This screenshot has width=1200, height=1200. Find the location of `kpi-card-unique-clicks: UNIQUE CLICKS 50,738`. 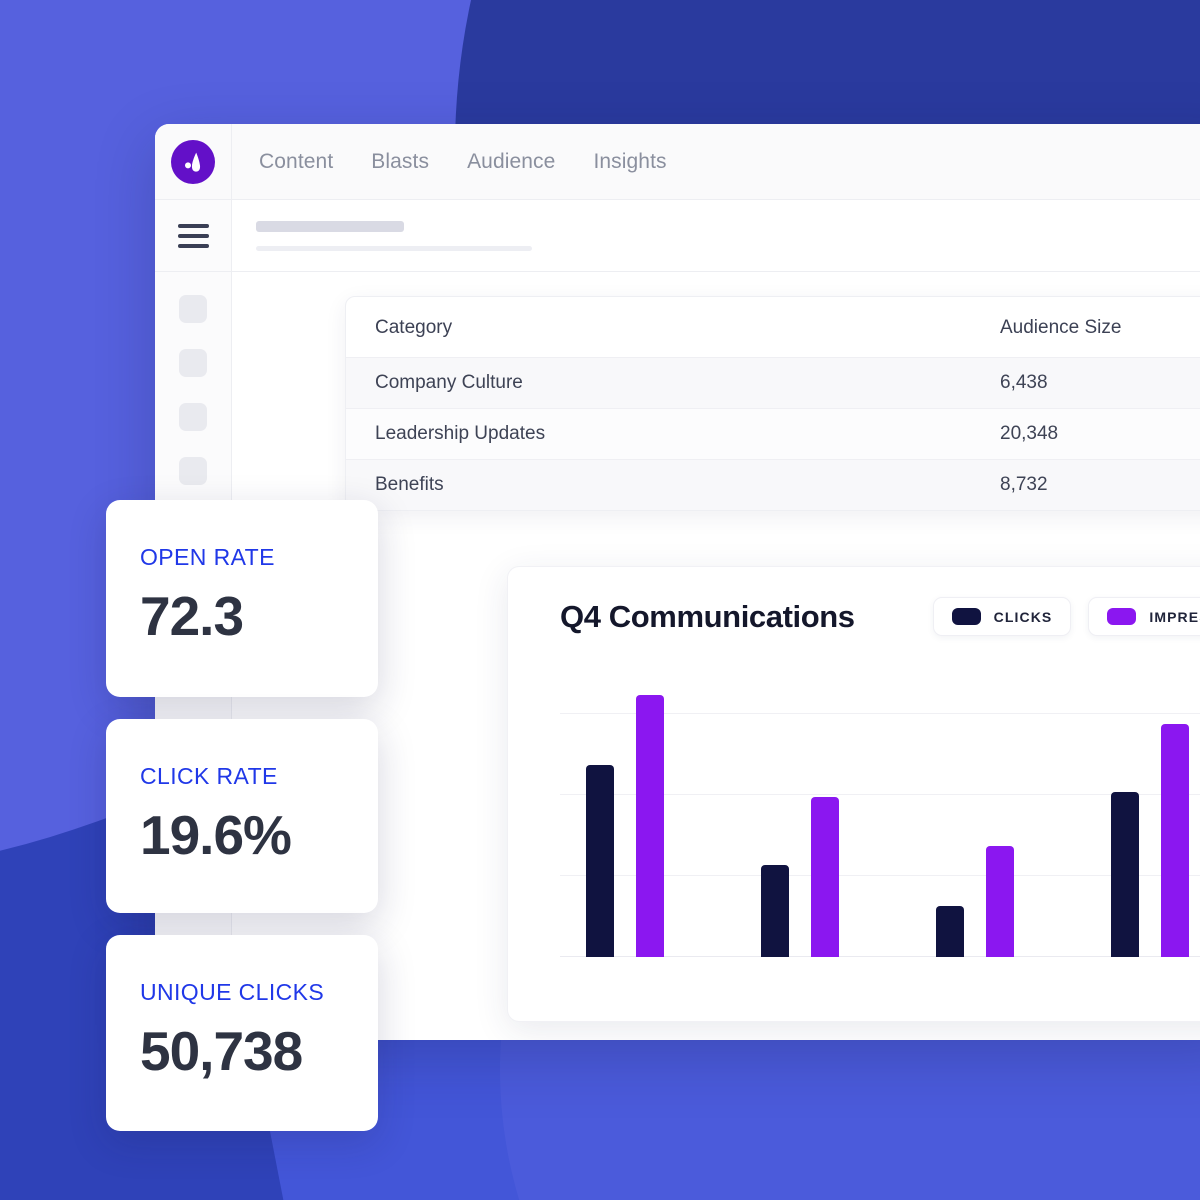

kpi-card-unique-clicks: UNIQUE CLICKS 50,738 is located at coordinates (242, 1033).